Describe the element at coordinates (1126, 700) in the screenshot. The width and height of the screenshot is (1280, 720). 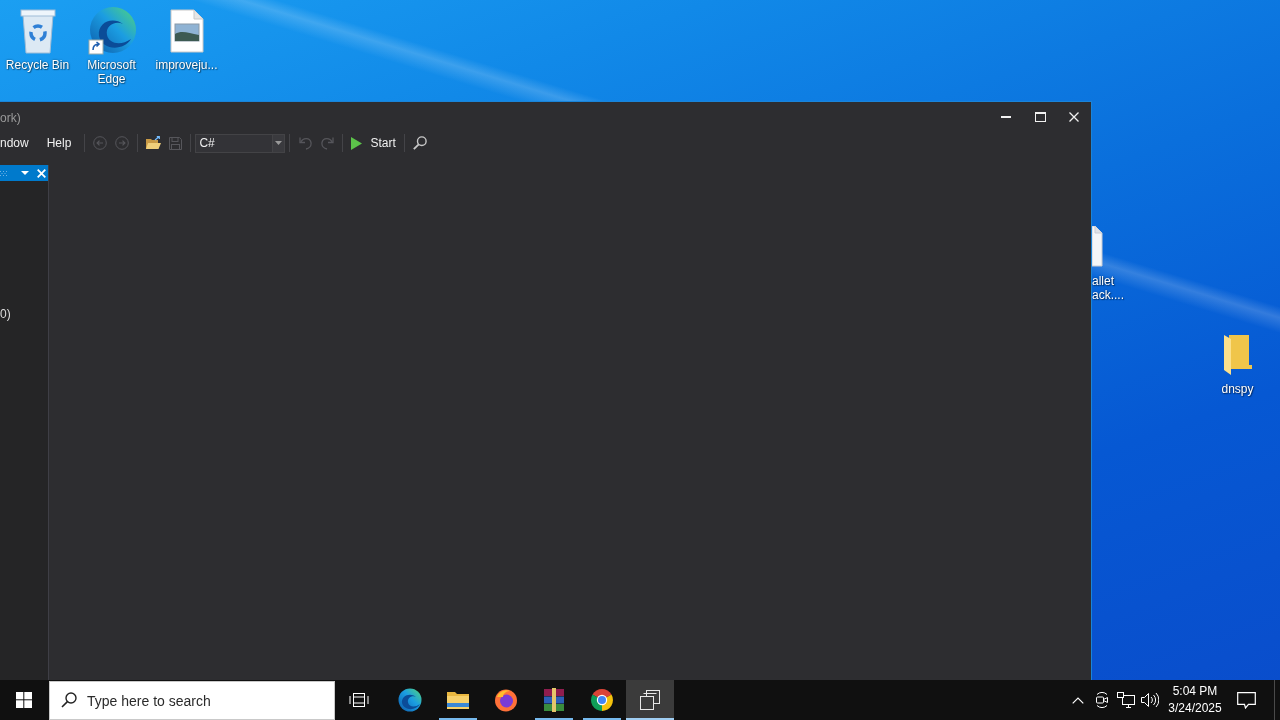
I see `network-monitor-icon` at that location.